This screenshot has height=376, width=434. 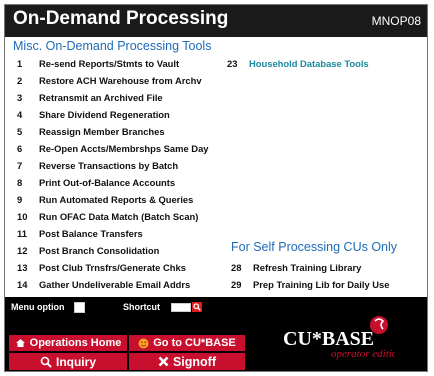 I want to click on menu-item-number: 9, so click(x=20, y=199).